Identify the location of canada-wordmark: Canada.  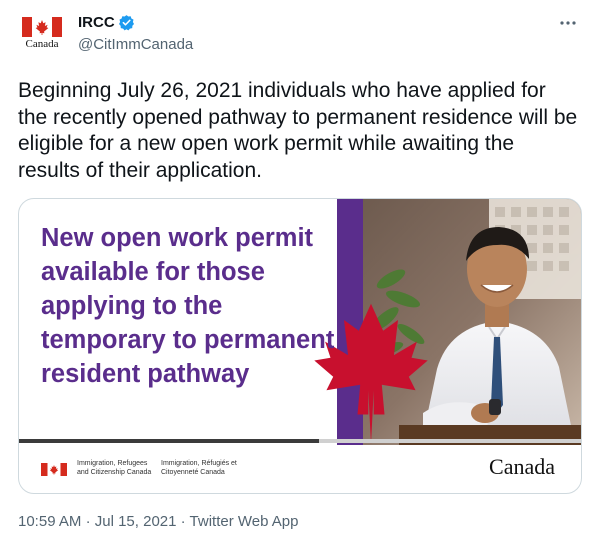
(522, 466).